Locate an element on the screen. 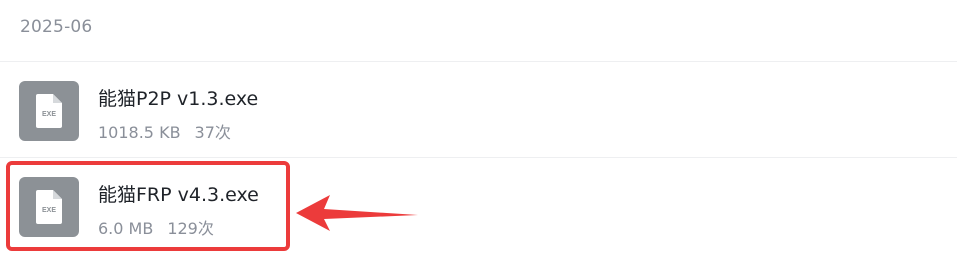 The image size is (957, 276). file-name: 能猫FRP v4.3.exe is located at coordinates (178, 193).